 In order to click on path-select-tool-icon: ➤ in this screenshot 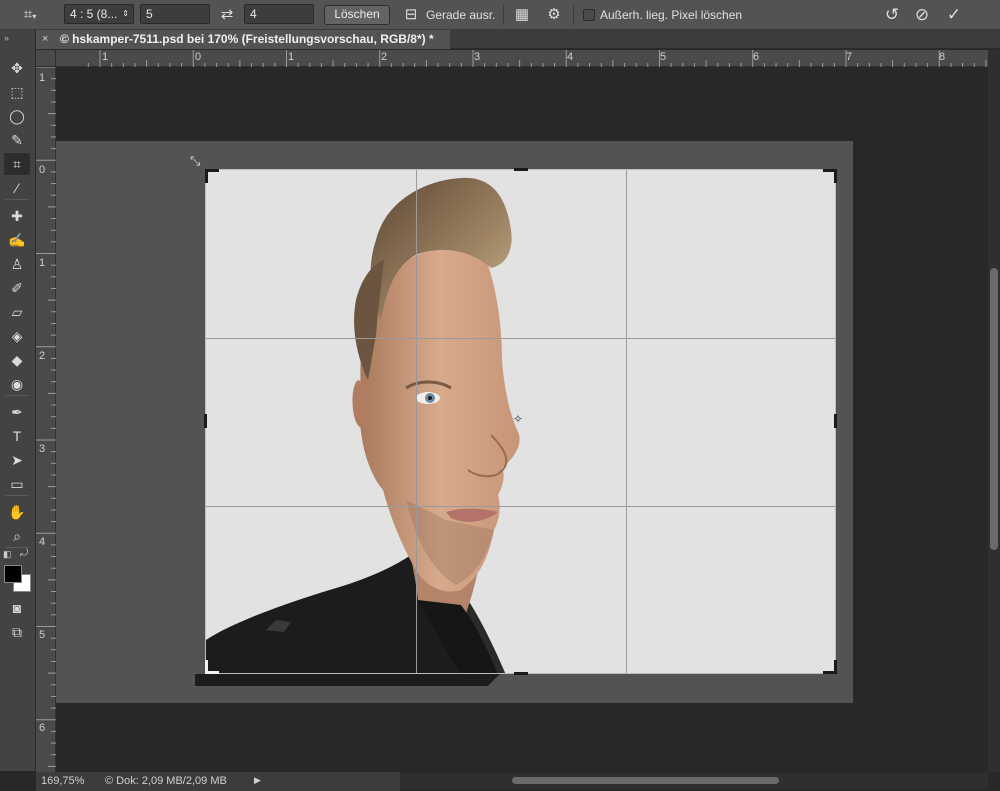, I will do `click(17, 460)`.